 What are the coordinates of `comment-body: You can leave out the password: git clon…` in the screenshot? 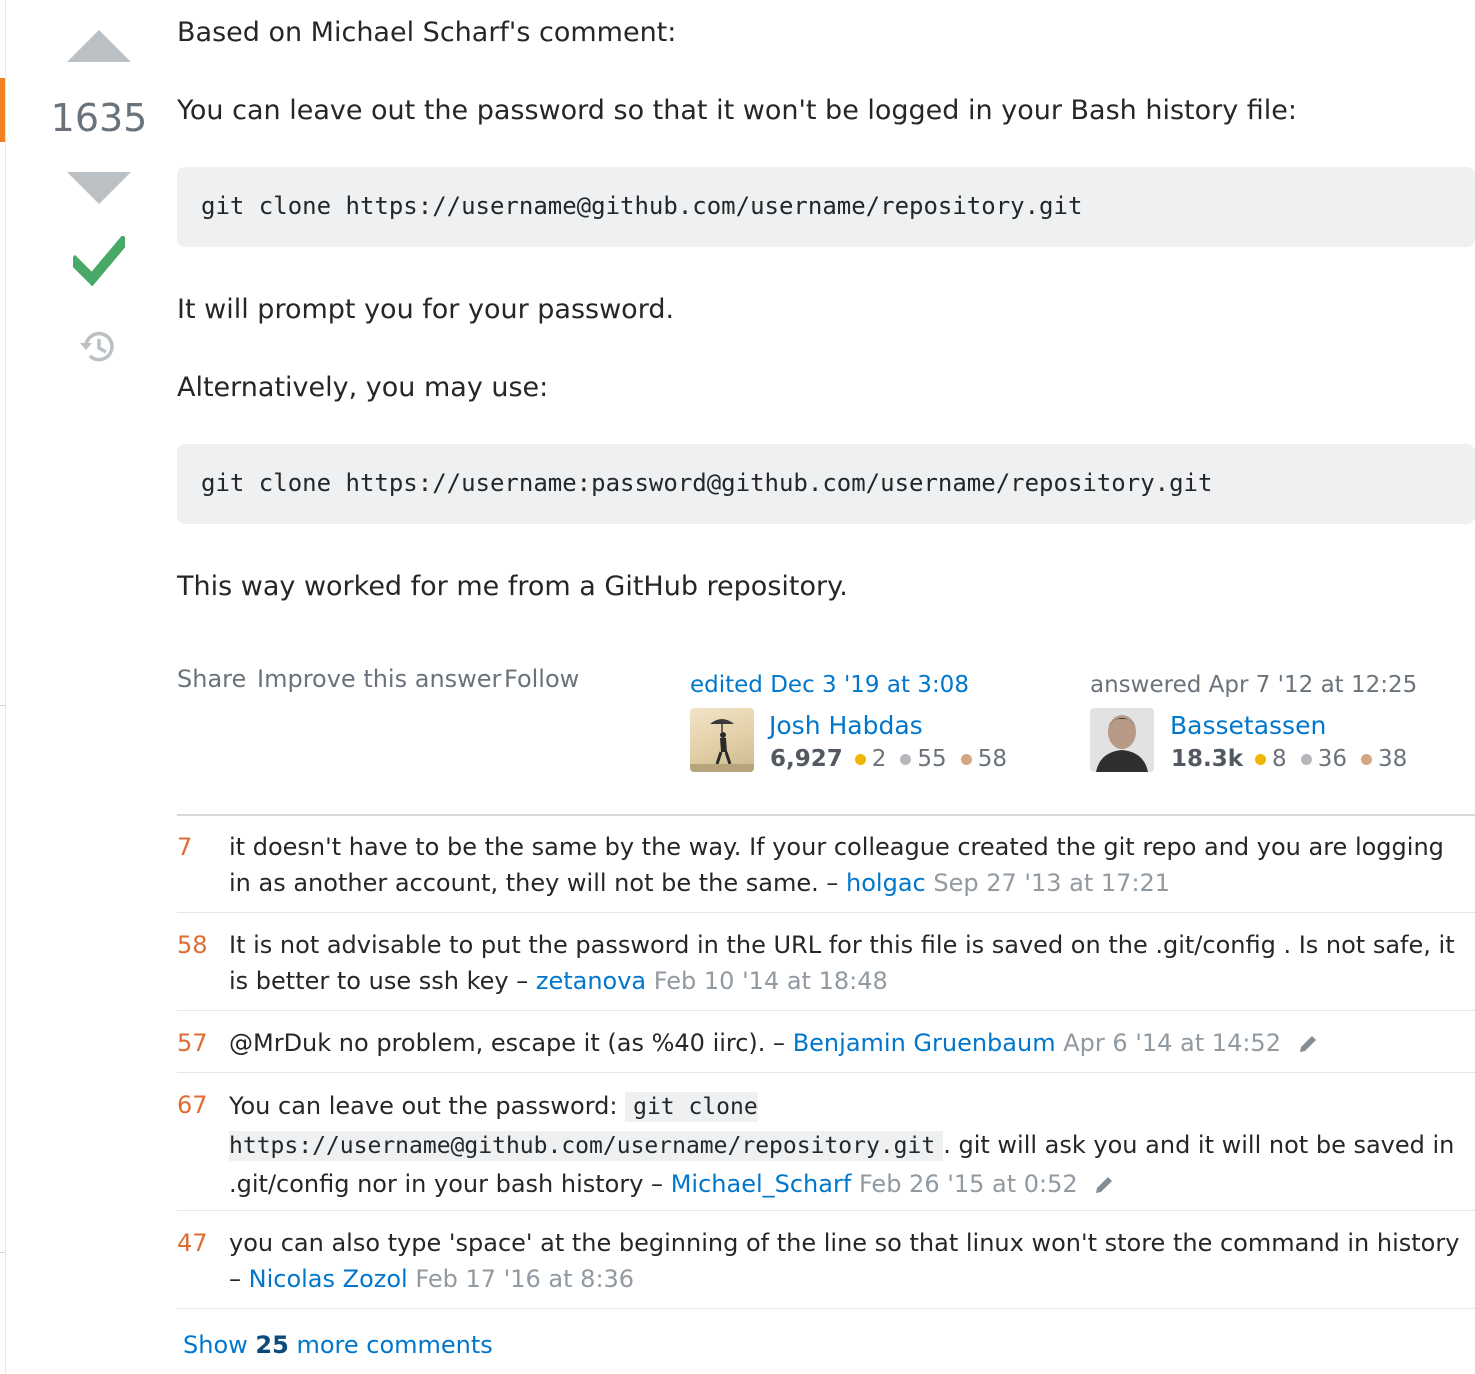 It's located at (849, 1145).